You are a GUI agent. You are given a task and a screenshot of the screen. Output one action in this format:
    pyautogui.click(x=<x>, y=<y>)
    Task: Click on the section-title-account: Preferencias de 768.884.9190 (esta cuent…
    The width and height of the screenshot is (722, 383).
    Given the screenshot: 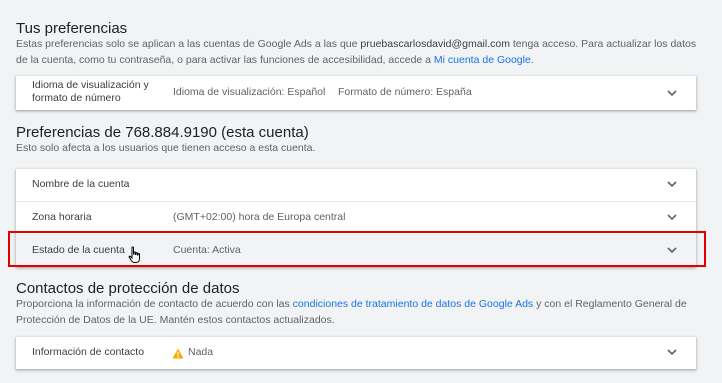 What is the action you would take?
    pyautogui.click(x=162, y=132)
    